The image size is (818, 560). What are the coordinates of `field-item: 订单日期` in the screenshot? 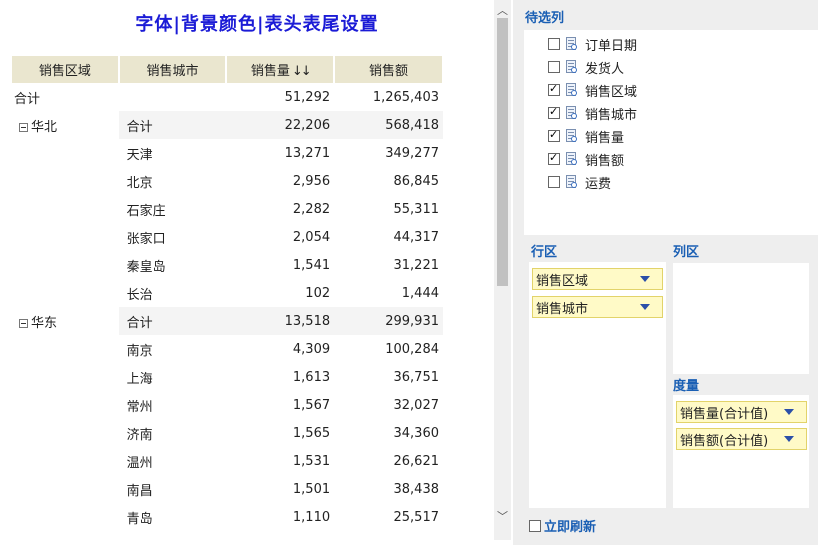 It's located at (593, 44).